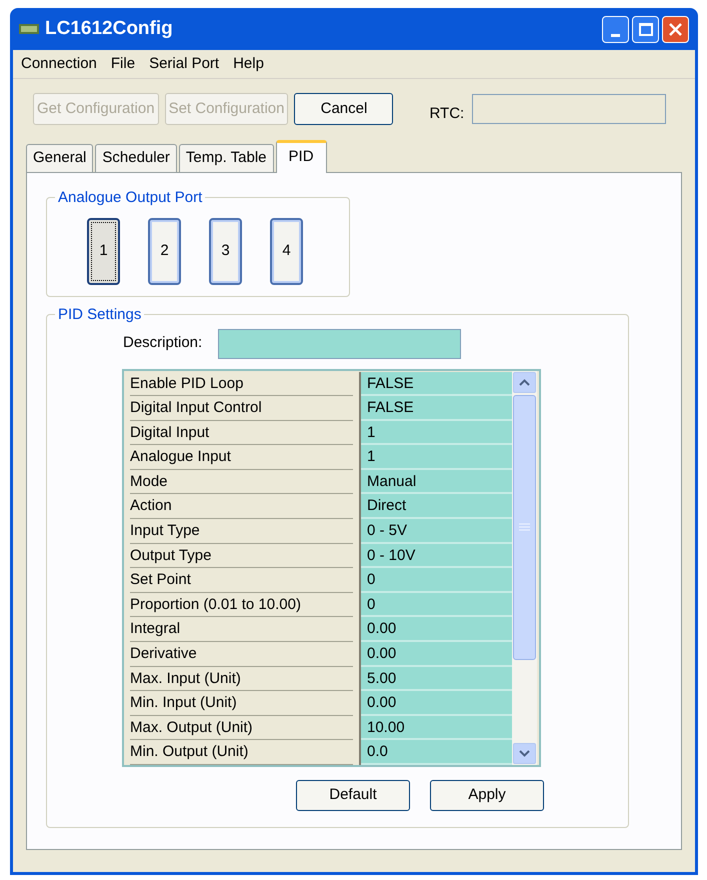 This screenshot has height=880, width=707. I want to click on property-name: Max. Input (Unit), so click(241, 679).